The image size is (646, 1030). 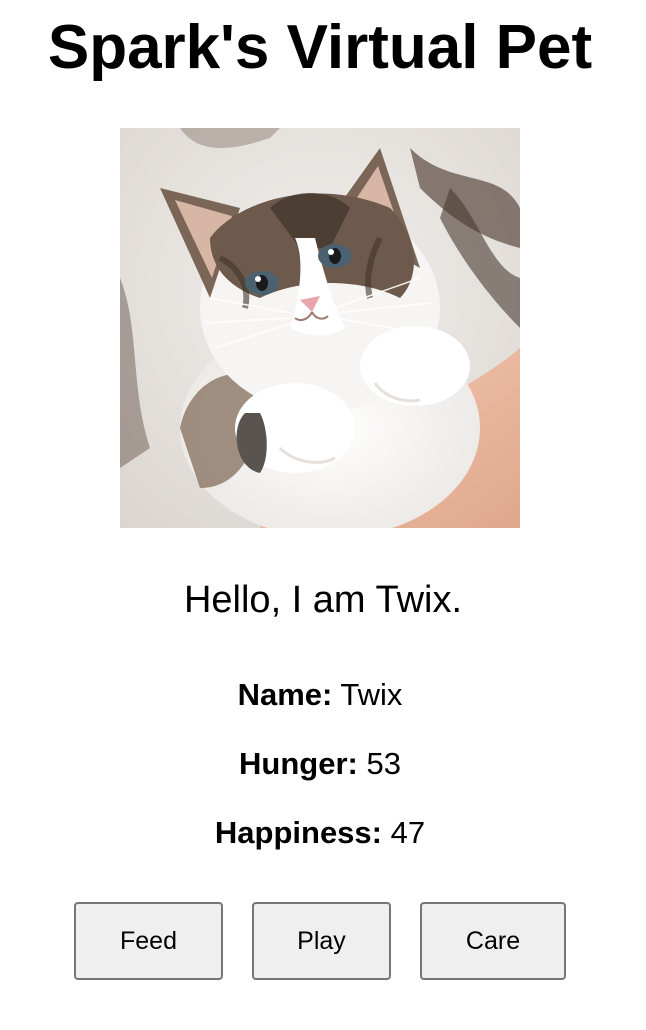 What do you see at coordinates (298, 763) in the screenshot?
I see `stat-hunger-label: Hunger:` at bounding box center [298, 763].